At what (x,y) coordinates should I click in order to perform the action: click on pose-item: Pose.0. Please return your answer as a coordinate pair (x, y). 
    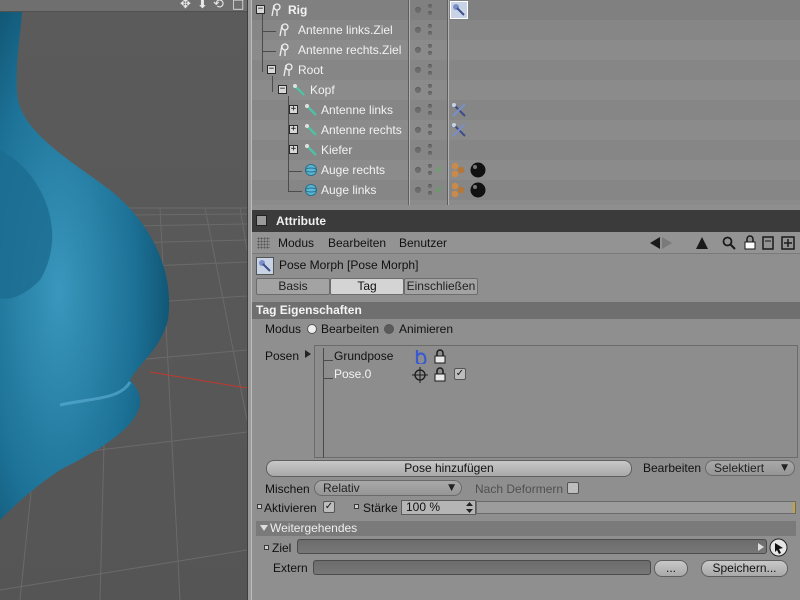
    Looking at the image, I should click on (352, 374).